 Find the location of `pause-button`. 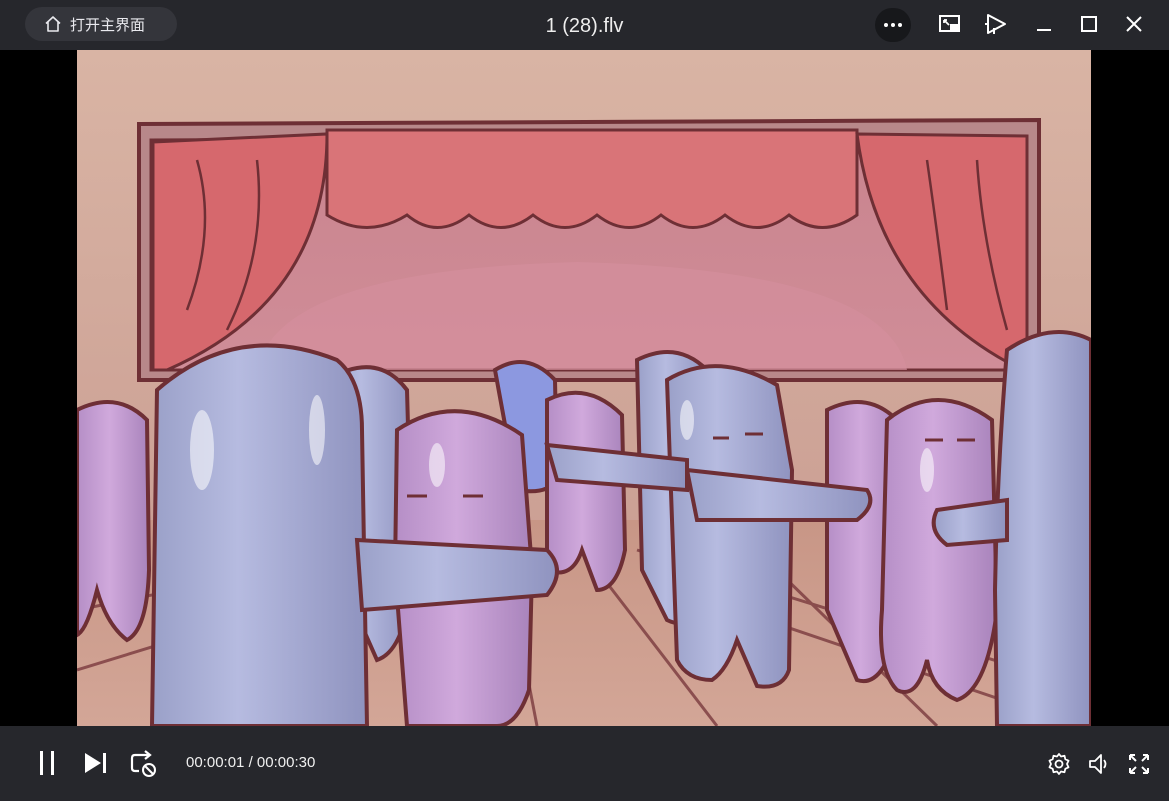

pause-button is located at coordinates (47, 763).